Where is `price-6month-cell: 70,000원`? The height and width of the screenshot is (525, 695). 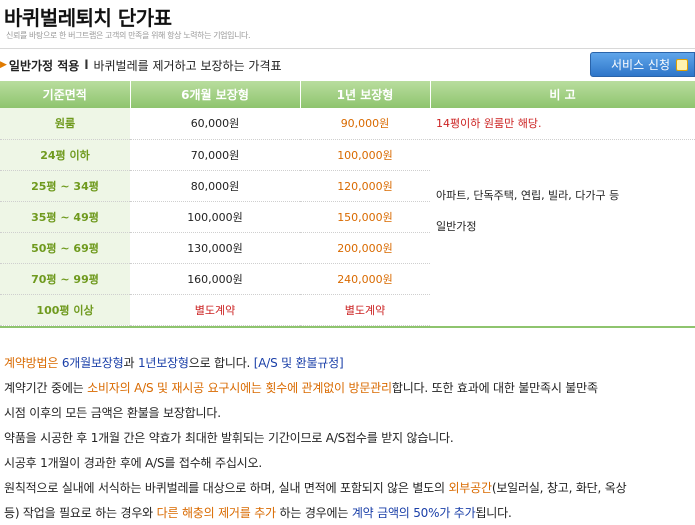
price-6month-cell: 70,000원 is located at coordinates (215, 155).